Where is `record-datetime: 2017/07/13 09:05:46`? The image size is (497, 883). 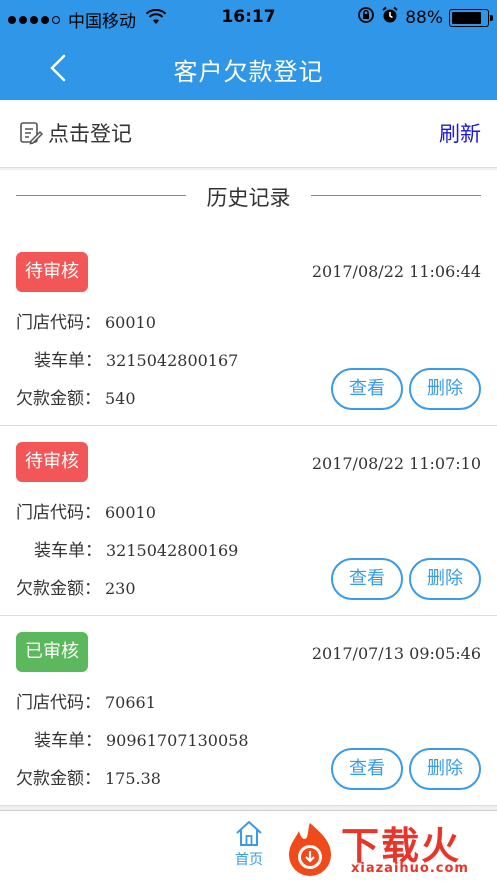
record-datetime: 2017/07/13 09:05:46 is located at coordinates (396, 653).